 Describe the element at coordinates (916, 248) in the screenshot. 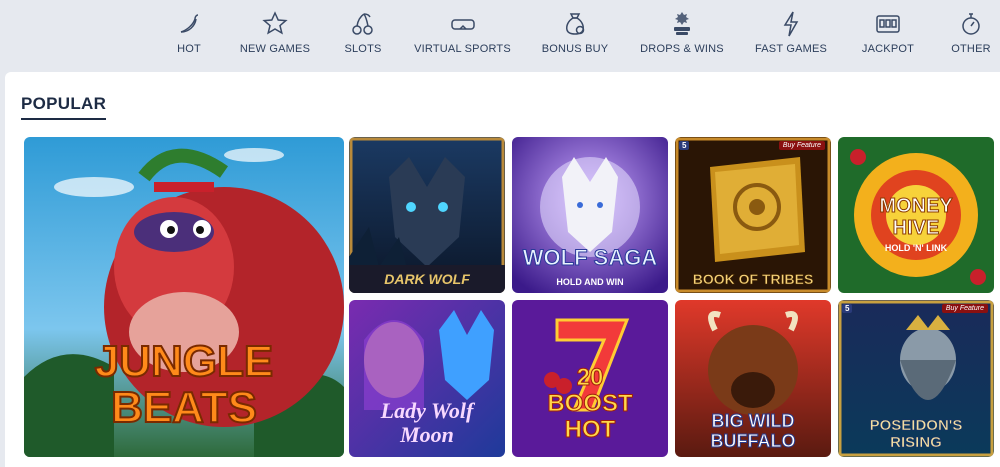

I see `game-subtitle: HOLD 'N' LINK` at that location.